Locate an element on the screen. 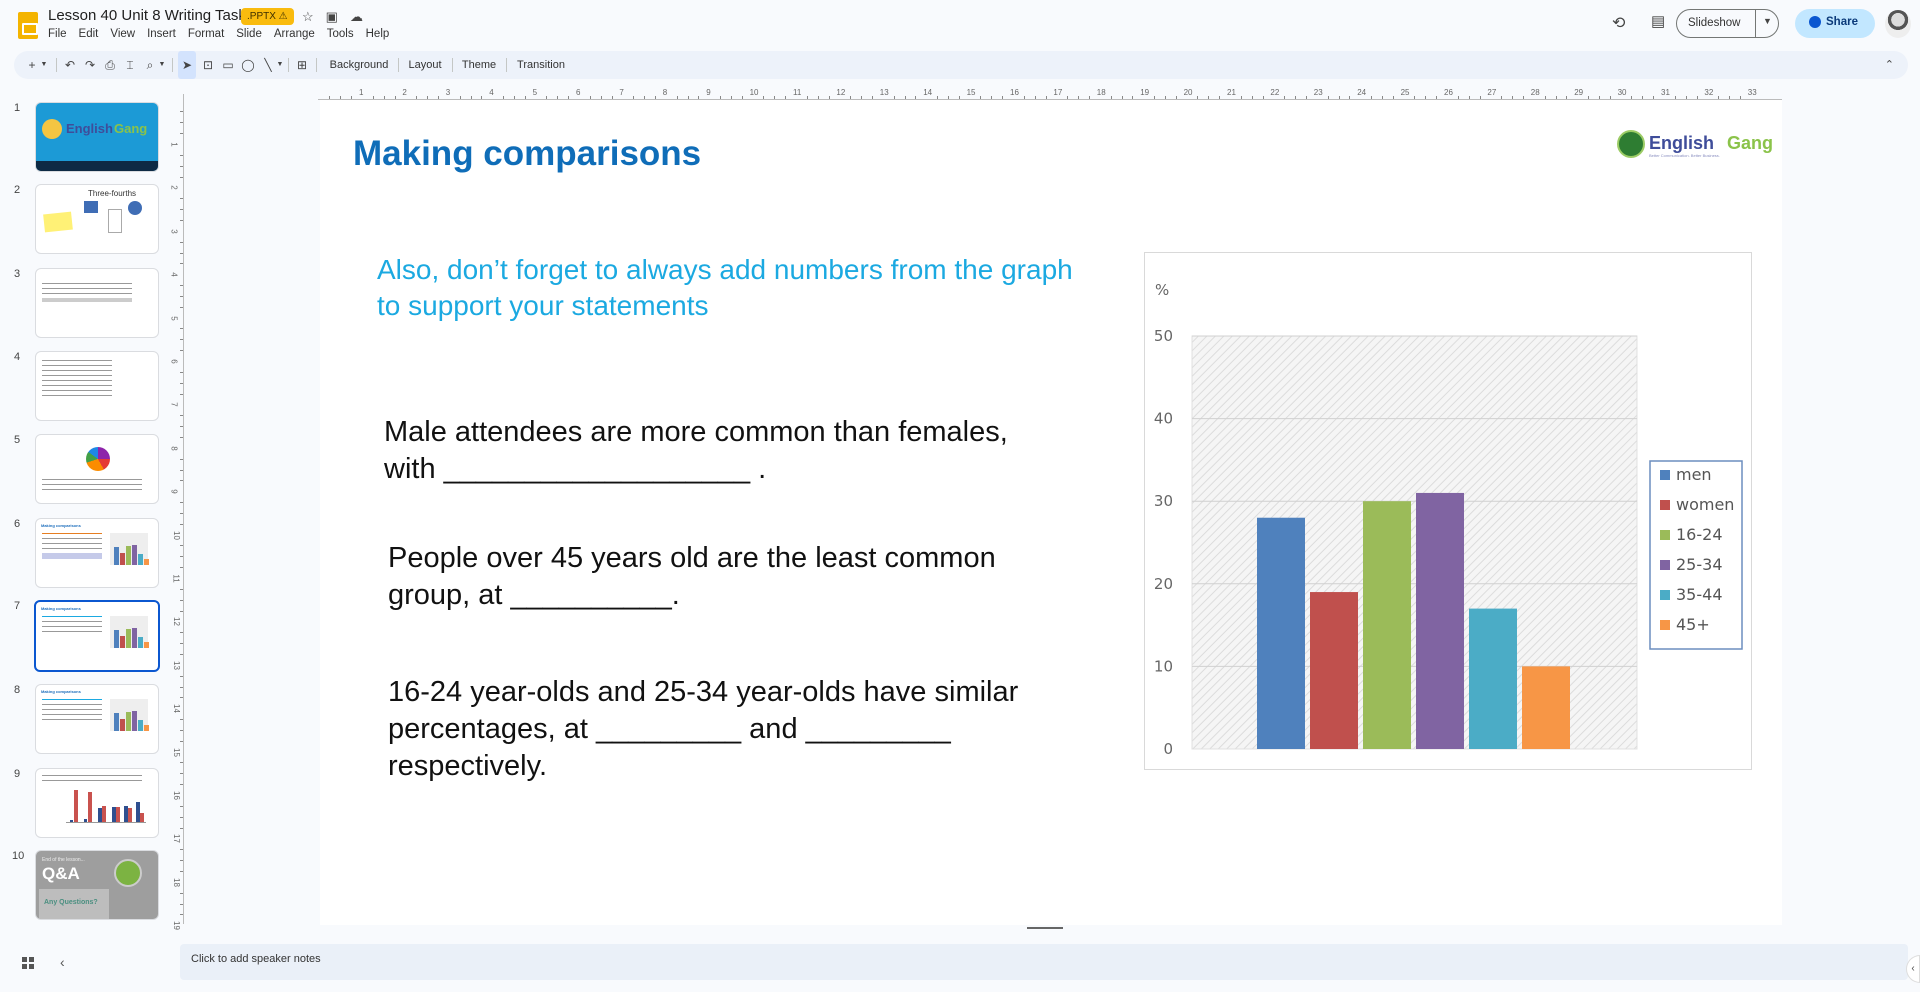 The width and height of the screenshot is (1920, 992). menu-insert: Insert is located at coordinates (161, 34).